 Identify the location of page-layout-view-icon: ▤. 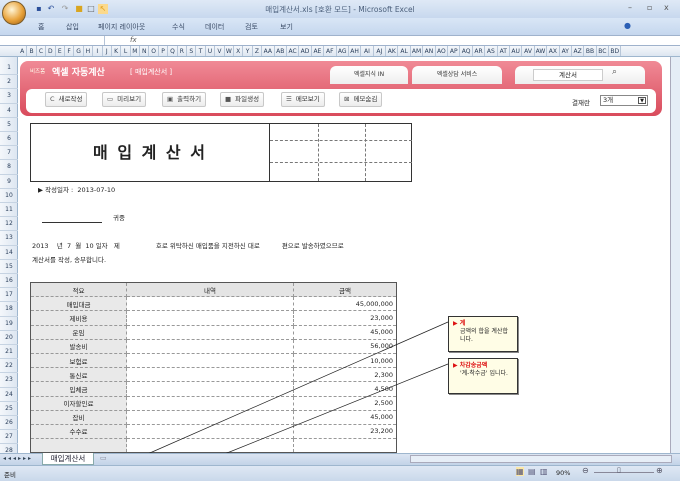
(532, 471).